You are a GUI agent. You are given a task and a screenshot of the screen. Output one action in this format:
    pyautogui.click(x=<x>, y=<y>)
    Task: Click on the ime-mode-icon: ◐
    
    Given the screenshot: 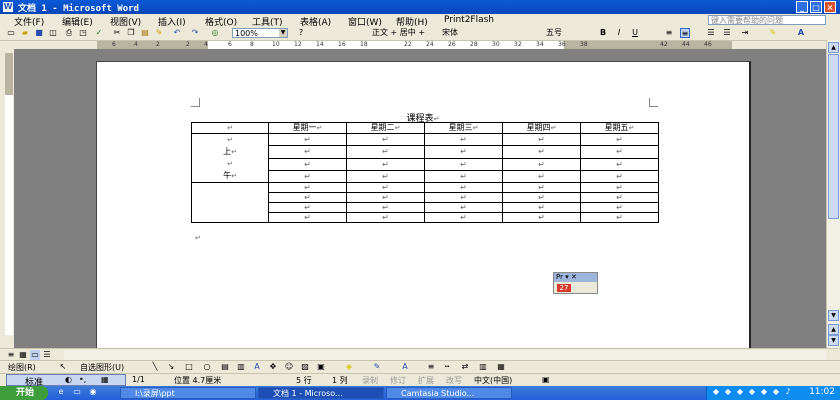 What is the action you would take?
    pyautogui.click(x=68, y=379)
    